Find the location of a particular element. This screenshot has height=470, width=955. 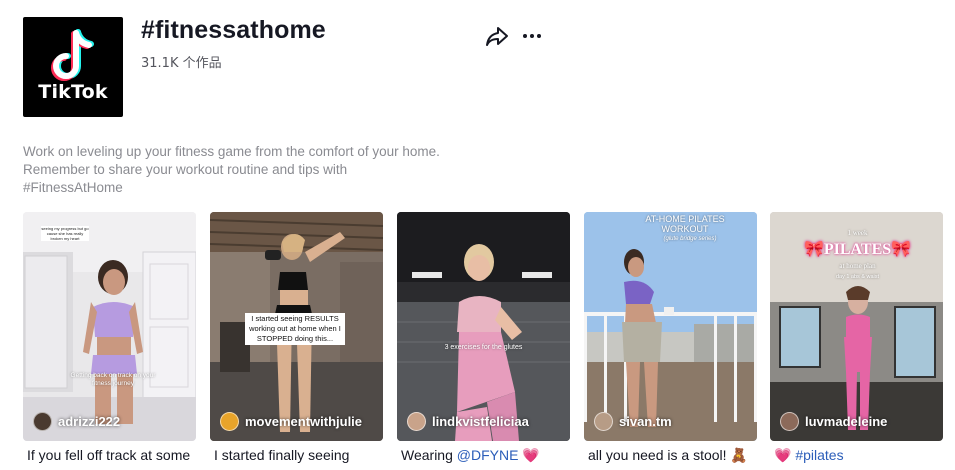

video-author: sivan.tm is located at coordinates (633, 421).